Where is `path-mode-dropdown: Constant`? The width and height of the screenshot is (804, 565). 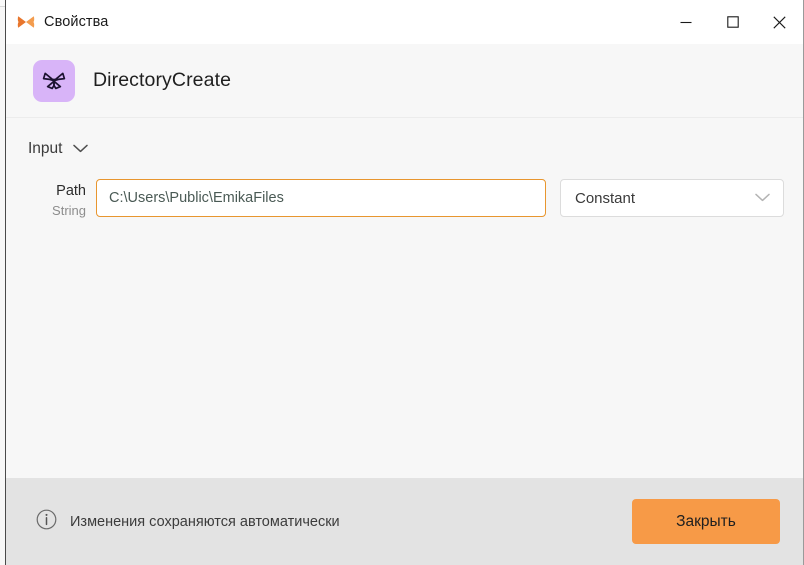 path-mode-dropdown: Constant is located at coordinates (672, 198).